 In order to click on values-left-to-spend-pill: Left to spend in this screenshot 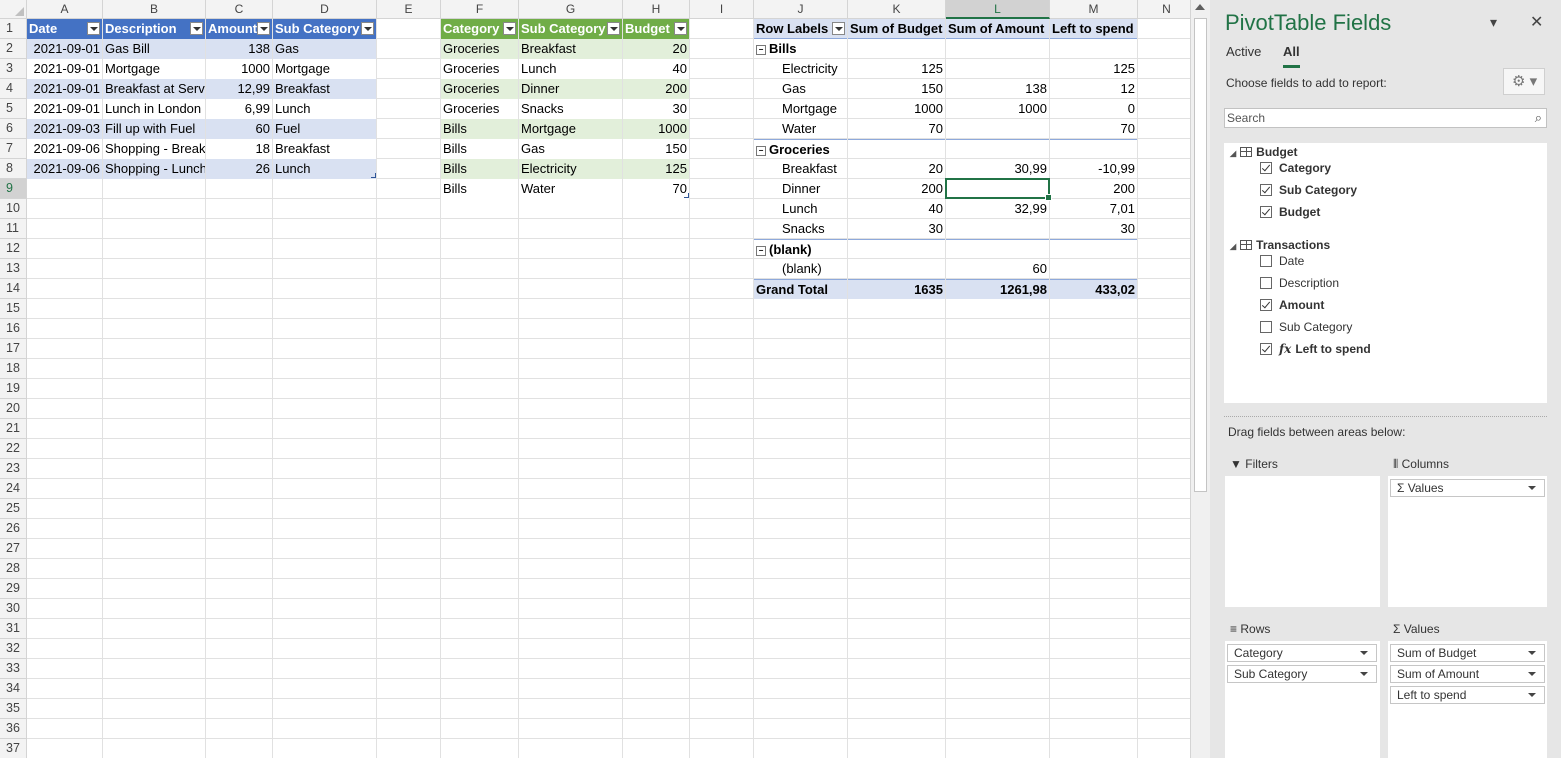, I will do `click(1467, 695)`.